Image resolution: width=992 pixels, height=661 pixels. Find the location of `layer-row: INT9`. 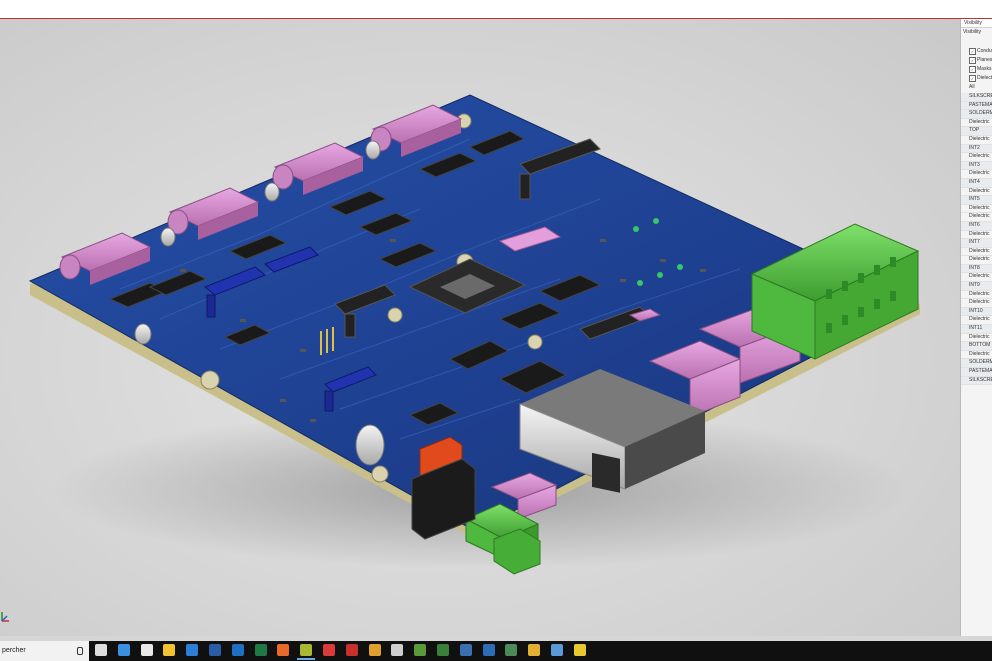

layer-row: INT9 is located at coordinates (976, 286).